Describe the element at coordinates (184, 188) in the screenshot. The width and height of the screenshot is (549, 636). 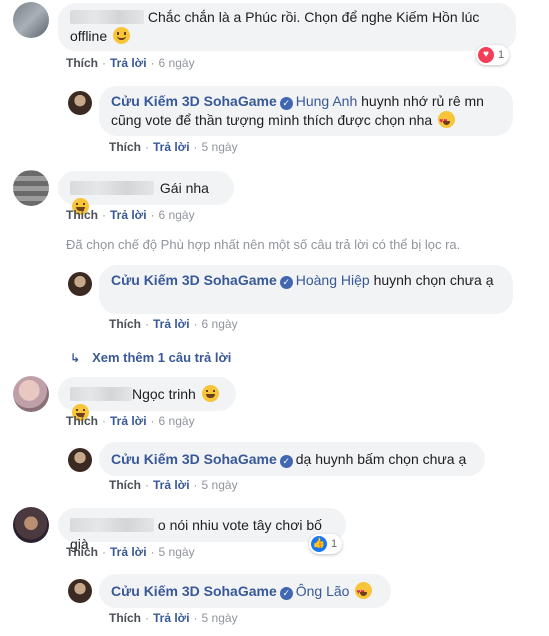
I see `comment-text: Gái nha` at that location.